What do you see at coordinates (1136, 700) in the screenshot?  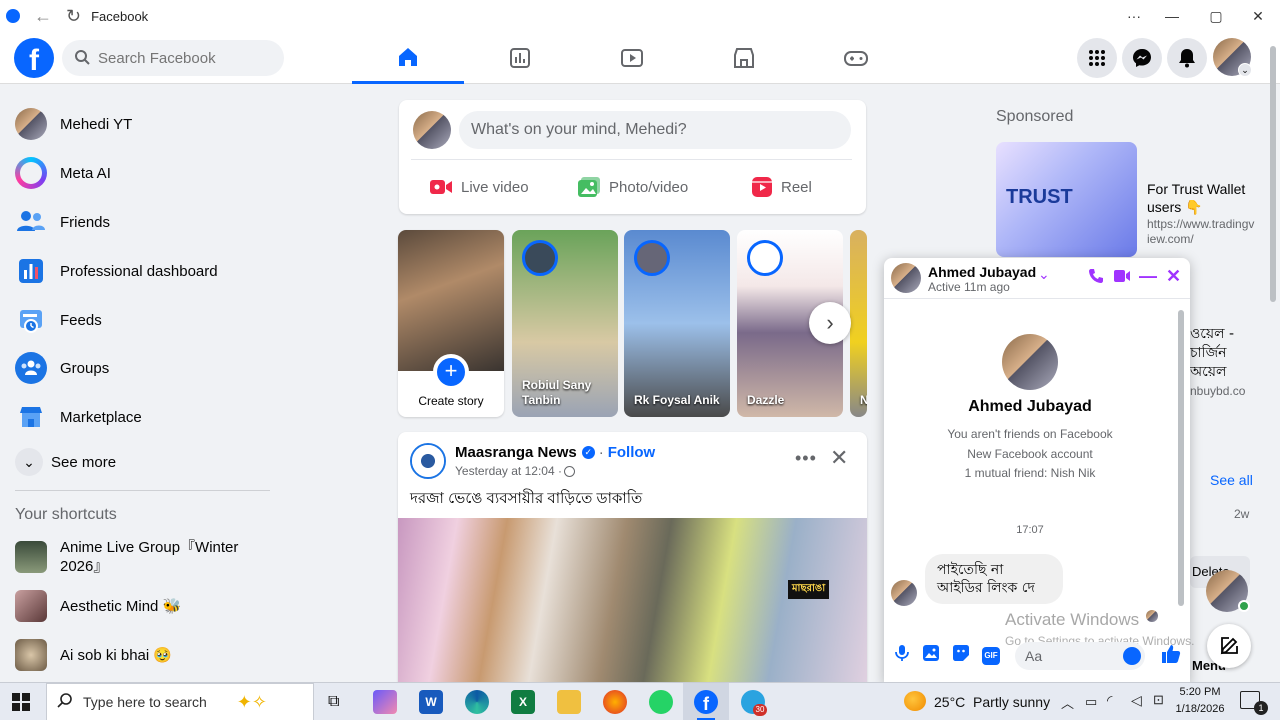 I see `volume-icon: ◁` at bounding box center [1136, 700].